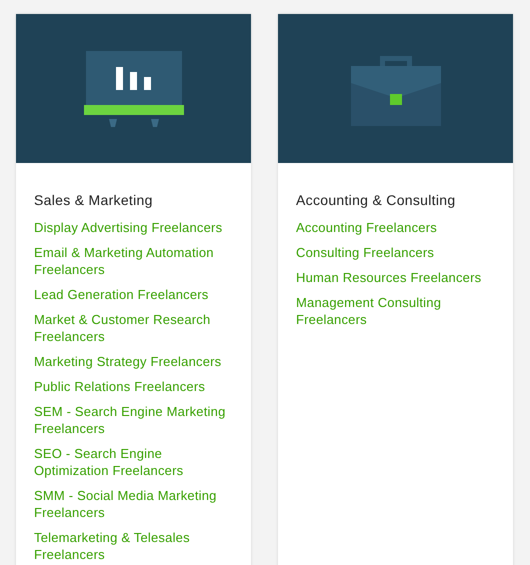 Image resolution: width=530 pixels, height=565 pixels. Describe the element at coordinates (93, 200) in the screenshot. I see `category-title: Sales & Marketing` at that location.